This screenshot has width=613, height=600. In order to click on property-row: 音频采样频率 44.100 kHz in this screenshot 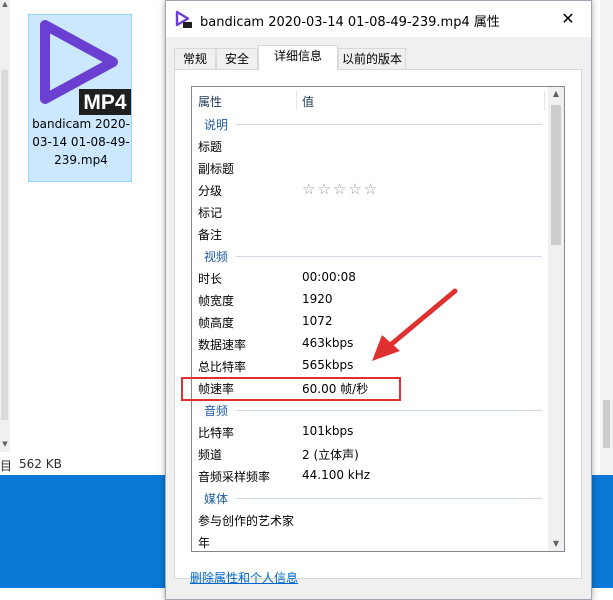, I will do `click(371, 476)`.